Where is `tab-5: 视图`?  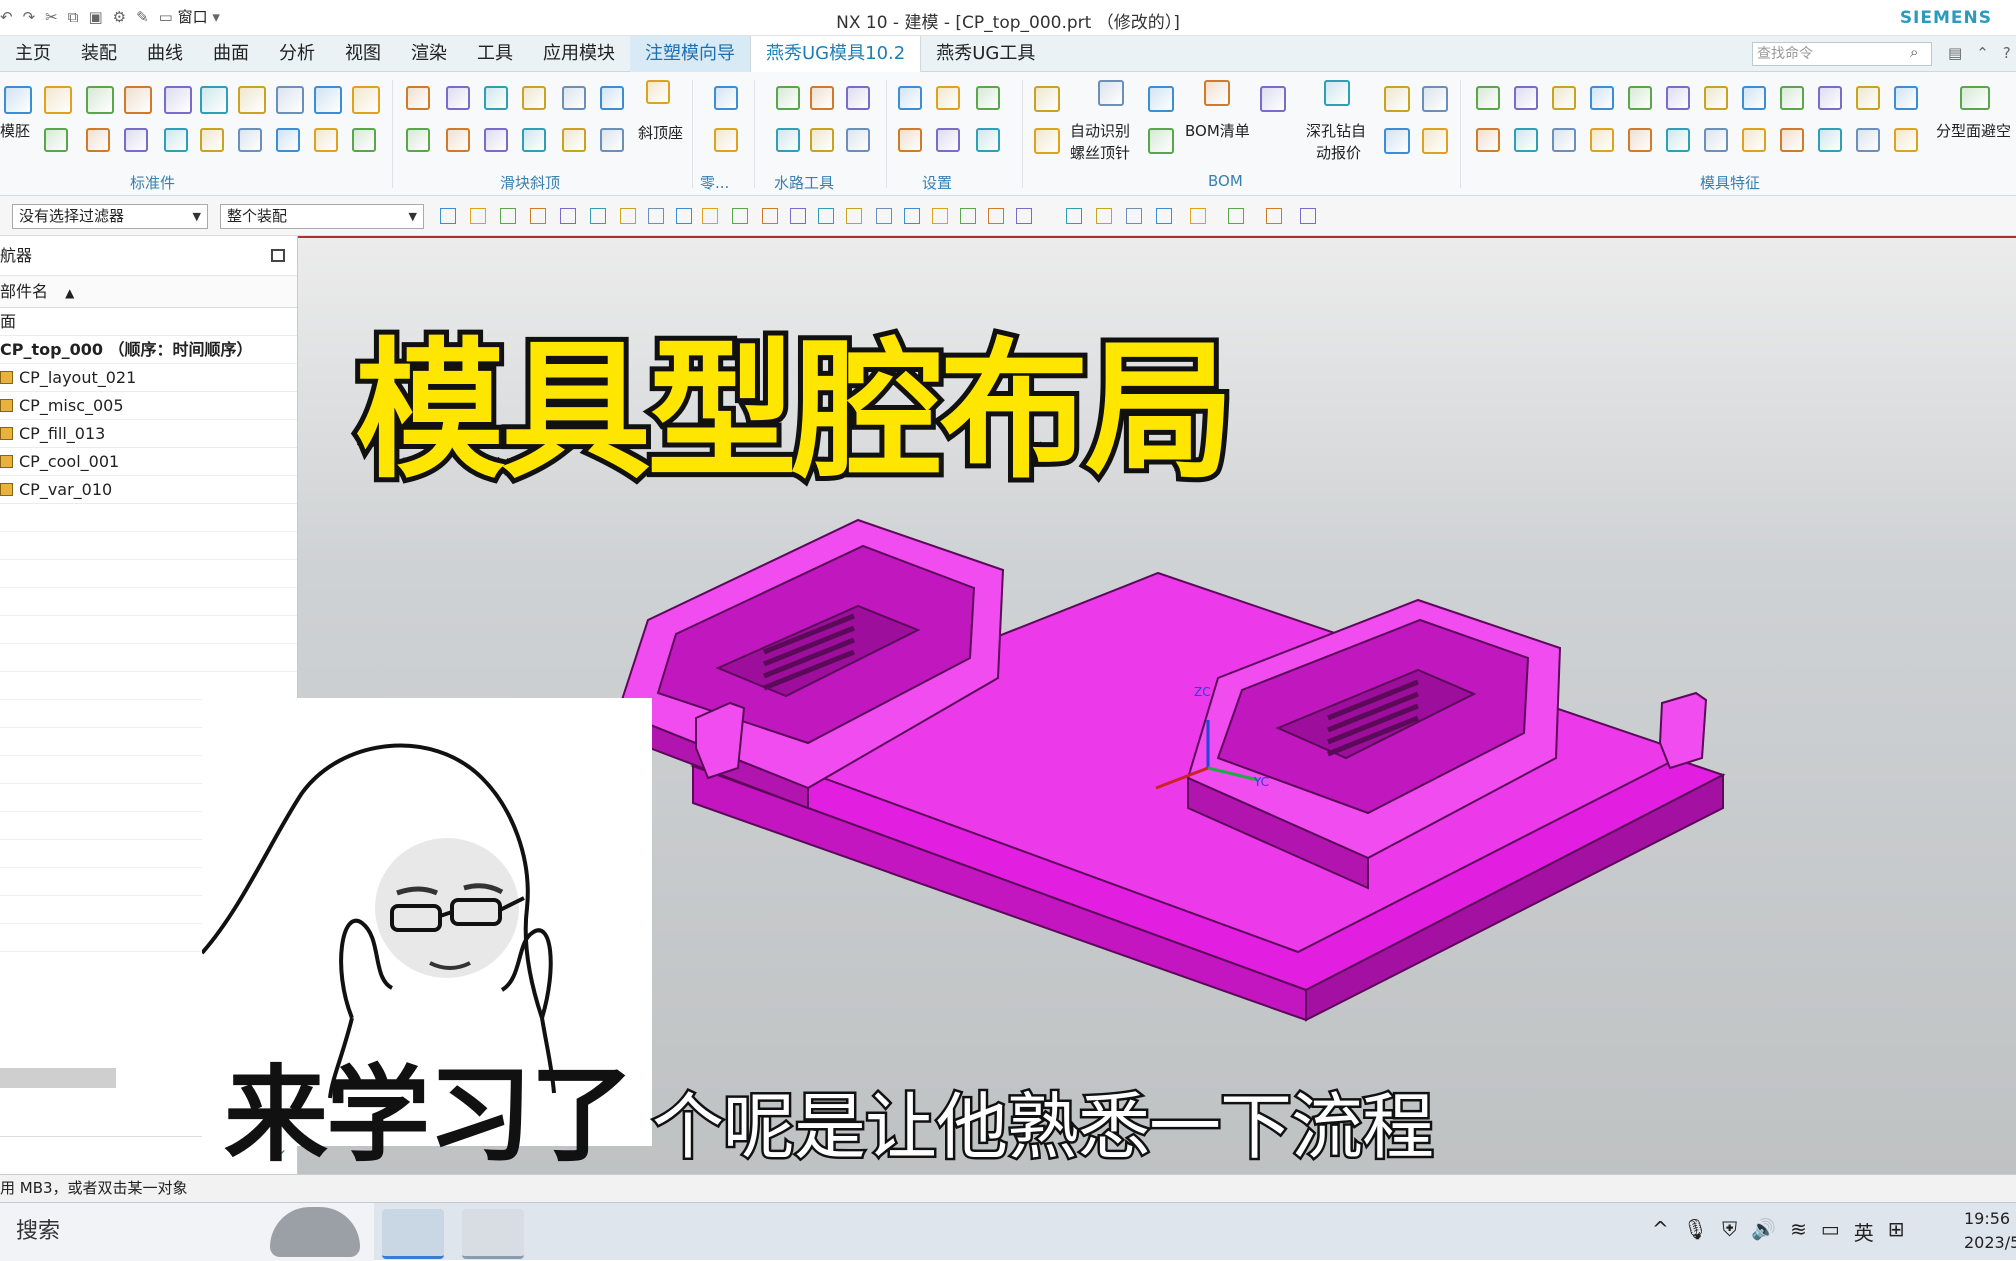
tab-5: 视图 is located at coordinates (363, 54).